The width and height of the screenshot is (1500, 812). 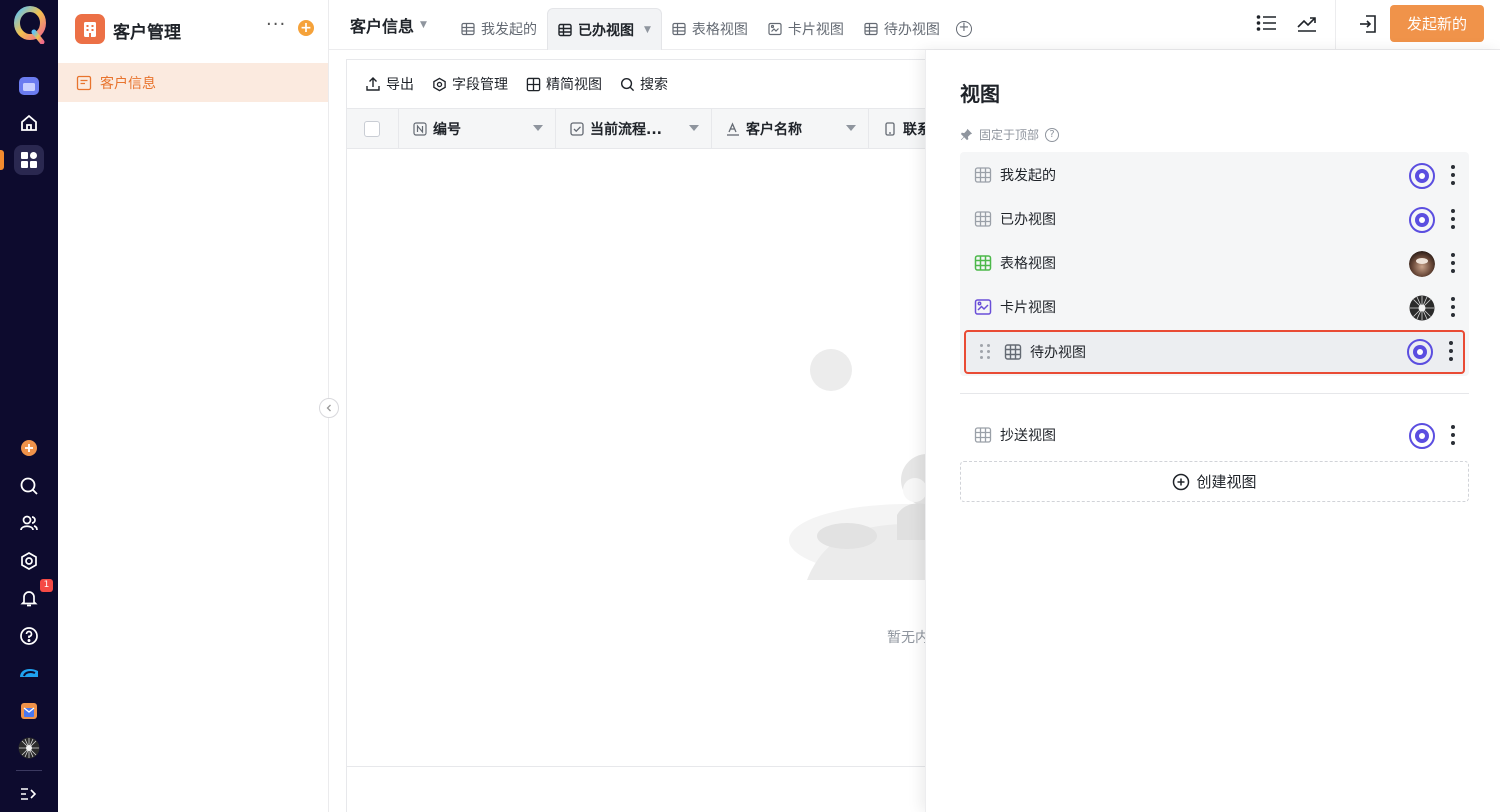 I want to click on view-label: 待办视图, so click(x=1058, y=353).